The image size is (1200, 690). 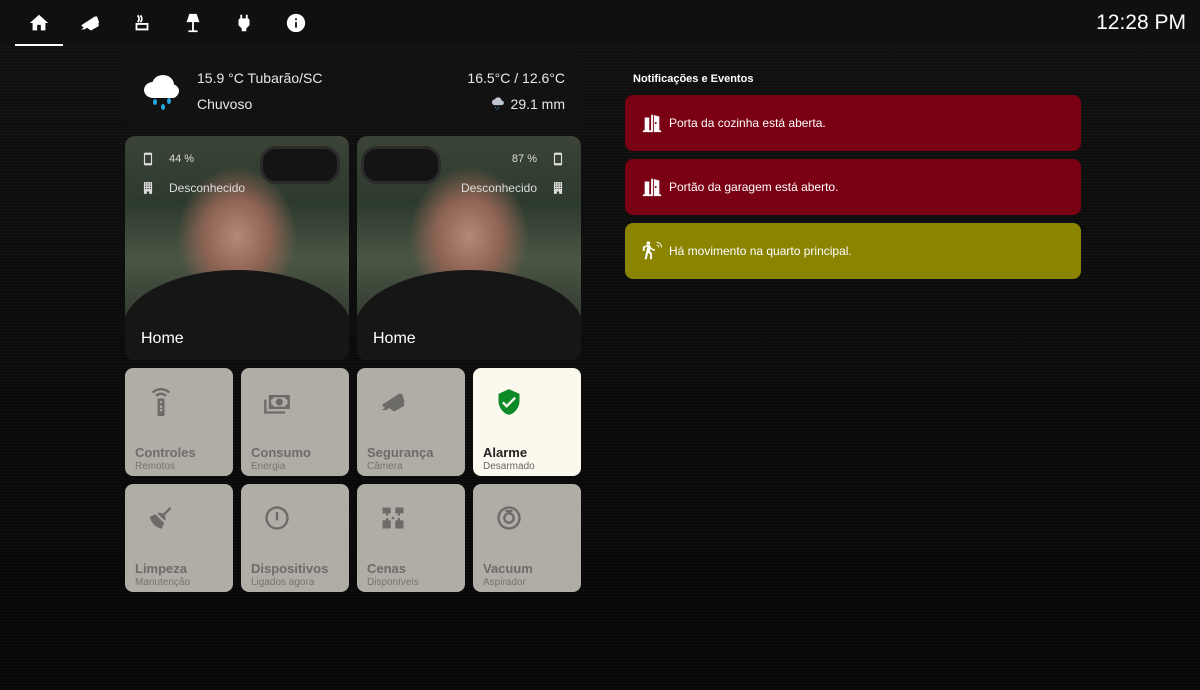 I want to click on home-icon, so click(x=39, y=22).